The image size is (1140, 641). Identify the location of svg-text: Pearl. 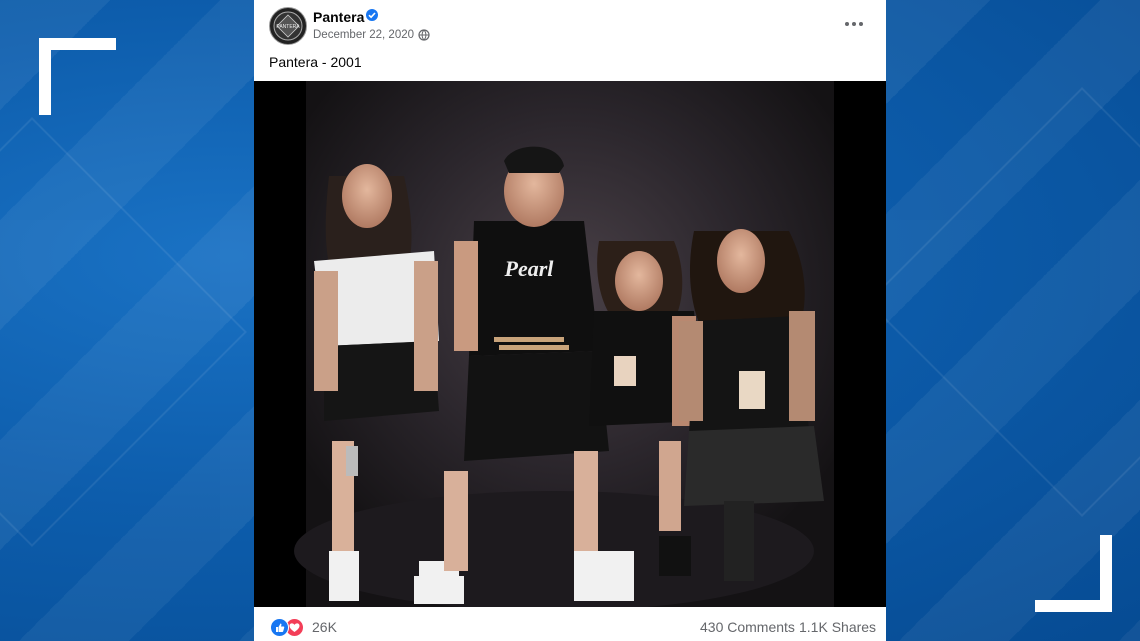
(529, 268).